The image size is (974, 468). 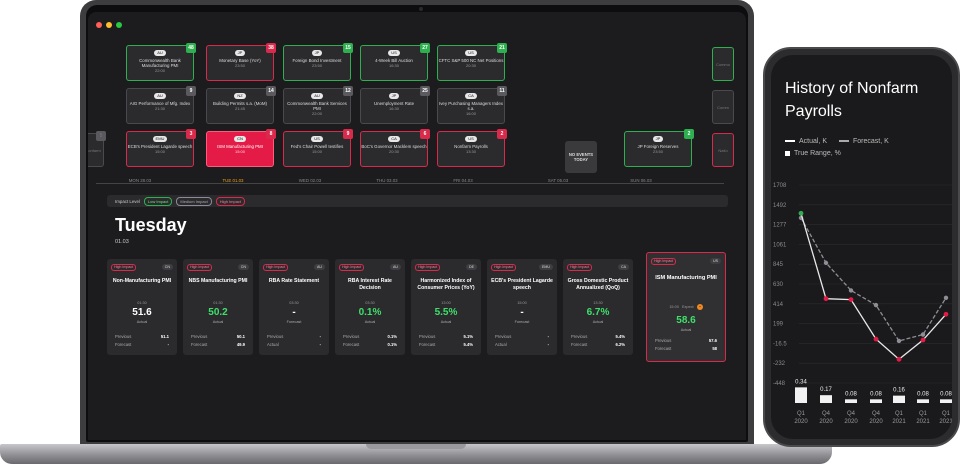 What do you see at coordinates (463, 180) in the screenshot?
I see `day-label: FRI 04.03` at bounding box center [463, 180].